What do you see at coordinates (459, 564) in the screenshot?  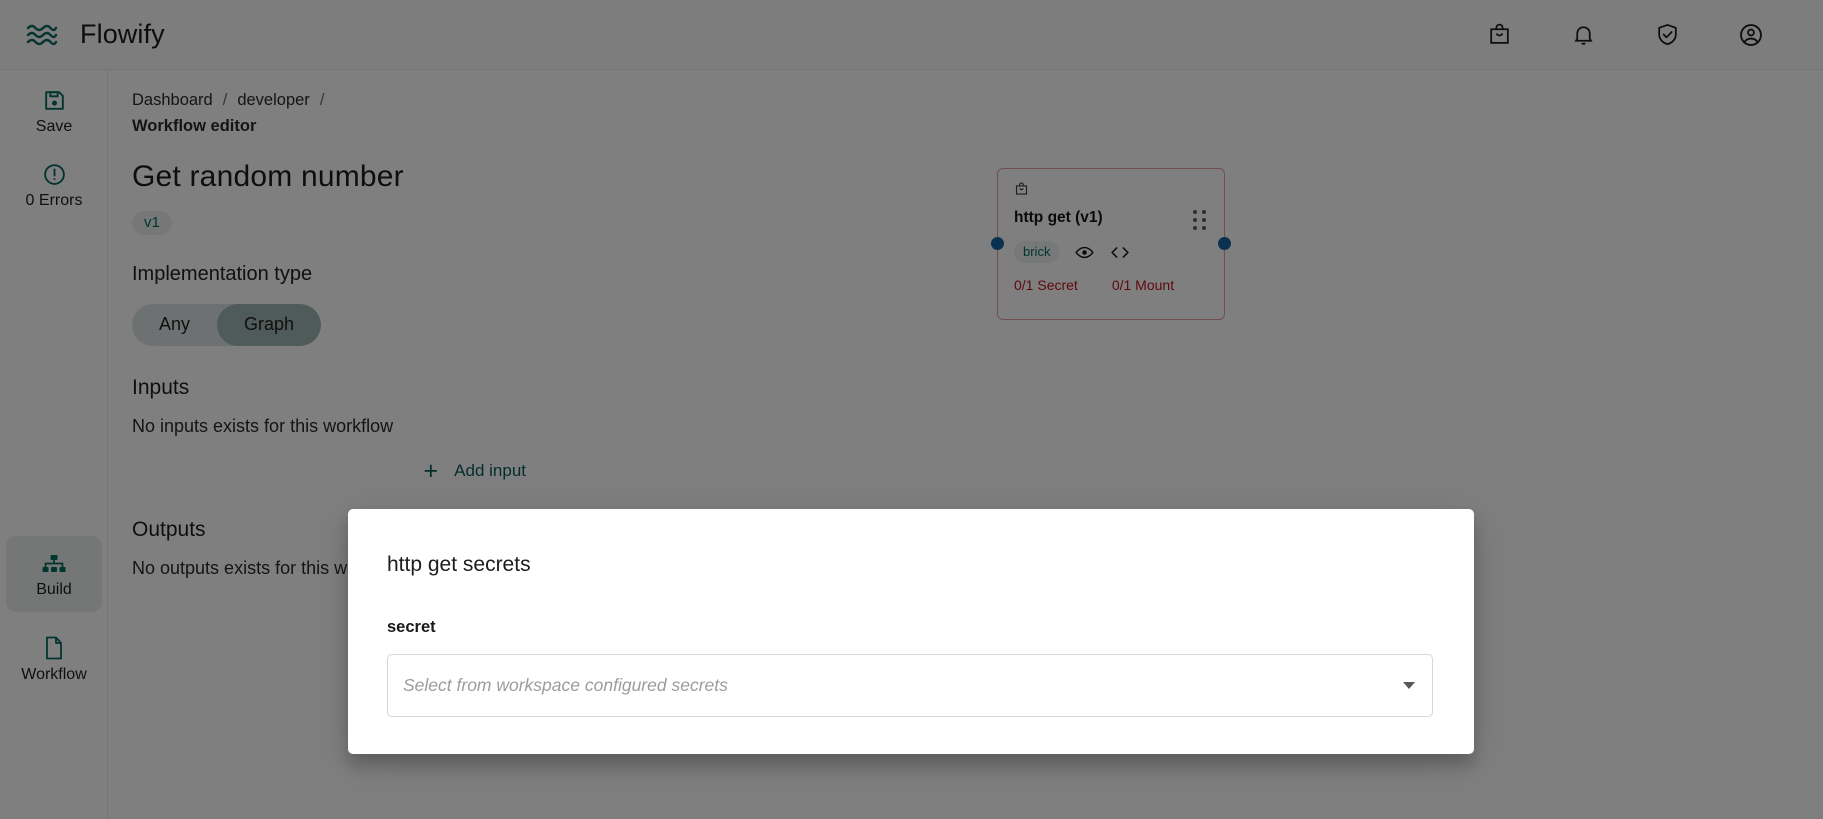 I see `dialog-title: http get secrets` at bounding box center [459, 564].